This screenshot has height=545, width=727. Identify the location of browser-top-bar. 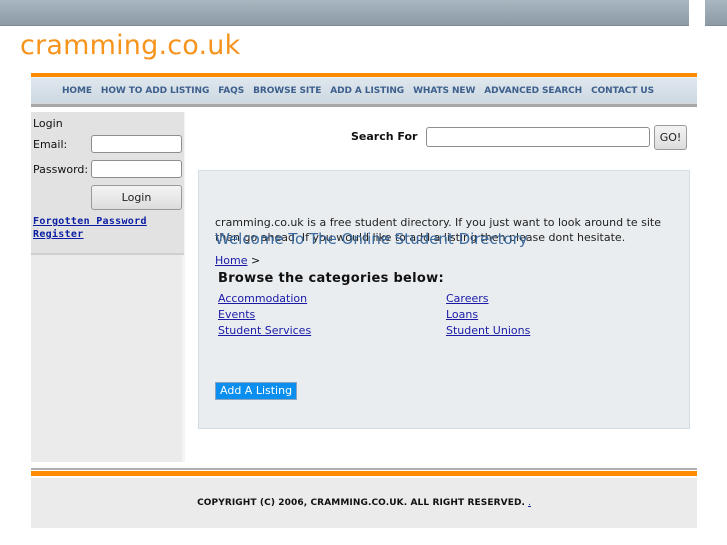
(344, 13).